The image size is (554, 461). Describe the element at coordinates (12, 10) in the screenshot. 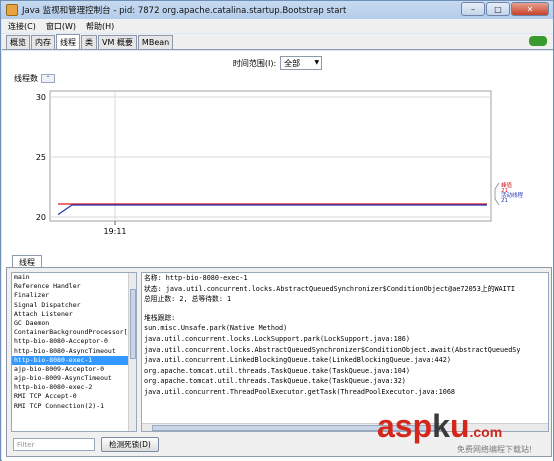

I see `java-app-icon` at that location.